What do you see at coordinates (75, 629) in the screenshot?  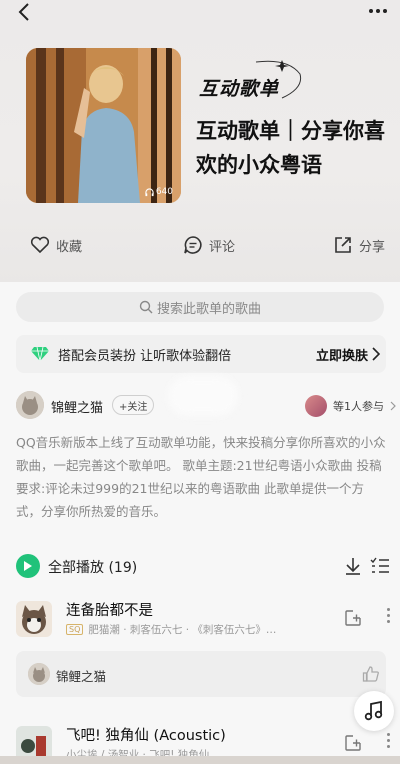 I see `sq-quality-badge: SQ` at bounding box center [75, 629].